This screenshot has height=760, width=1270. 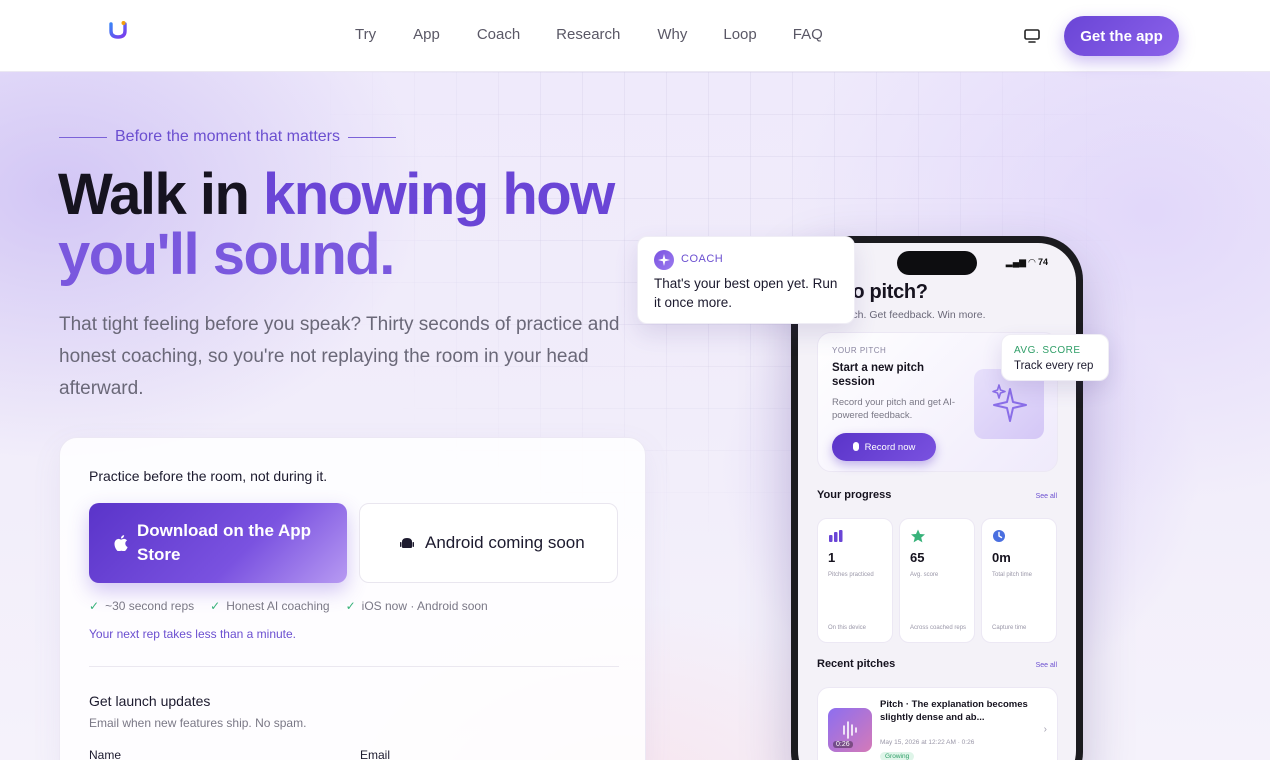 I want to click on mic-icon, so click(x=855, y=446).